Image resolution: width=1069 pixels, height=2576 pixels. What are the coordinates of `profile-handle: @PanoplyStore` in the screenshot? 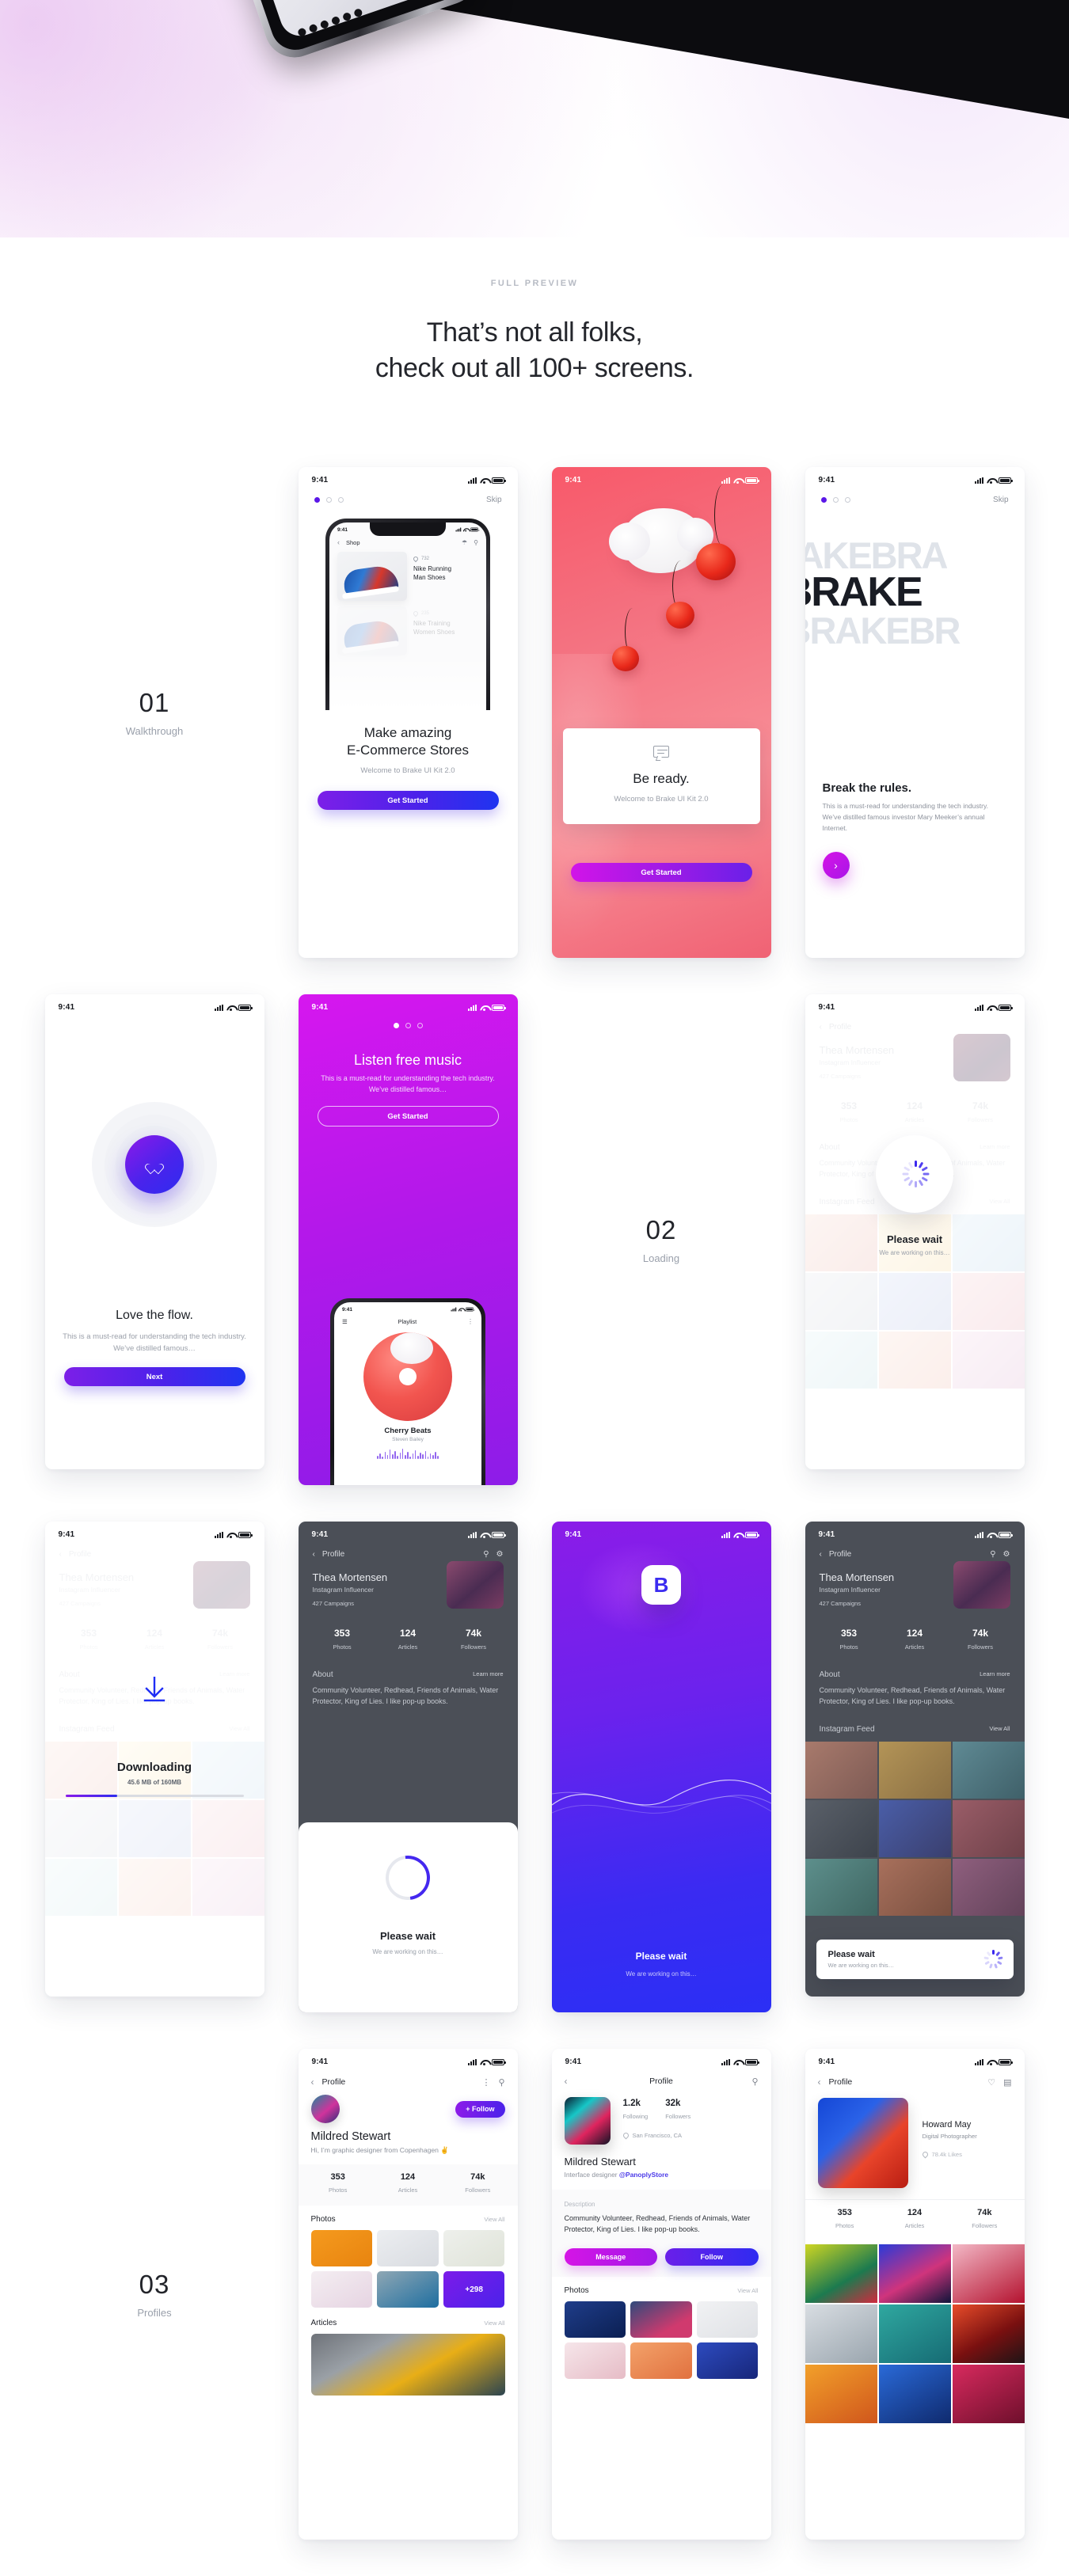 It's located at (643, 2175).